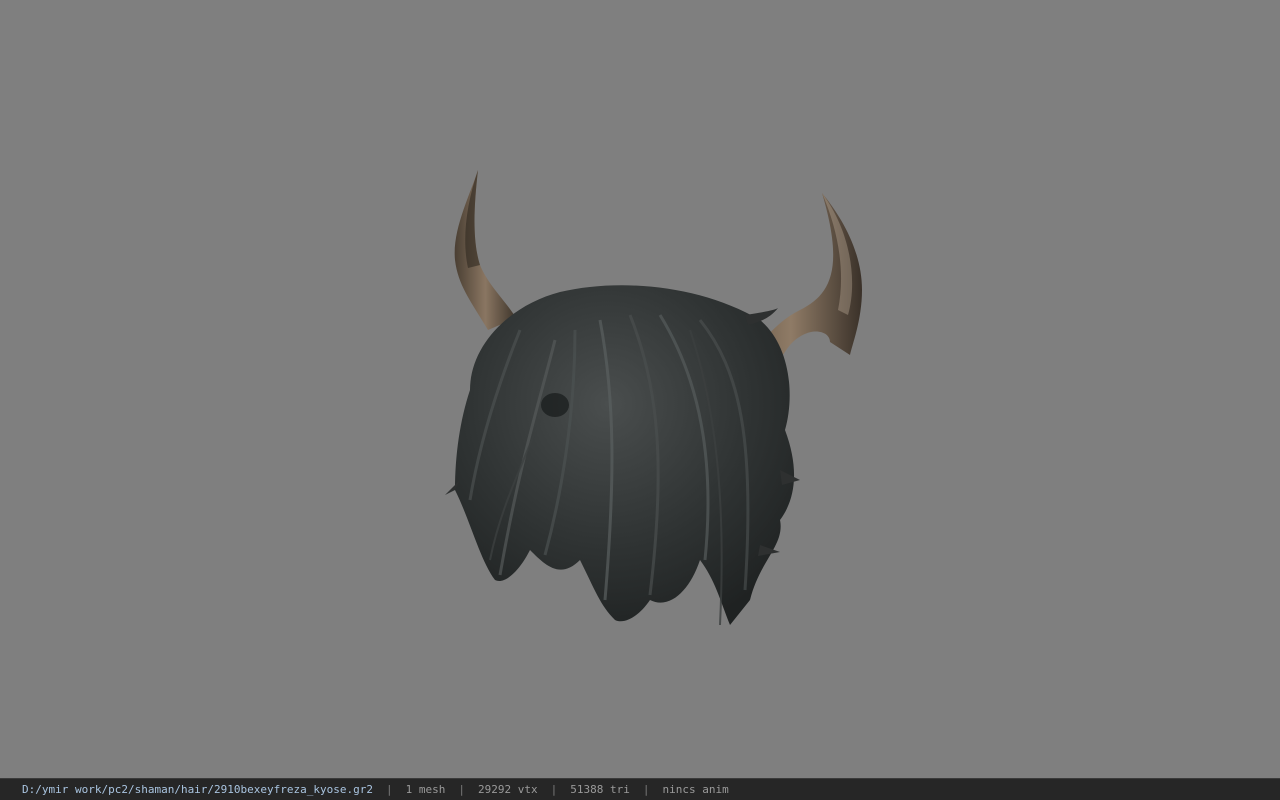 This screenshot has width=1280, height=800. Describe the element at coordinates (600, 789) in the screenshot. I see `triangle-count: 51388 tri` at that location.